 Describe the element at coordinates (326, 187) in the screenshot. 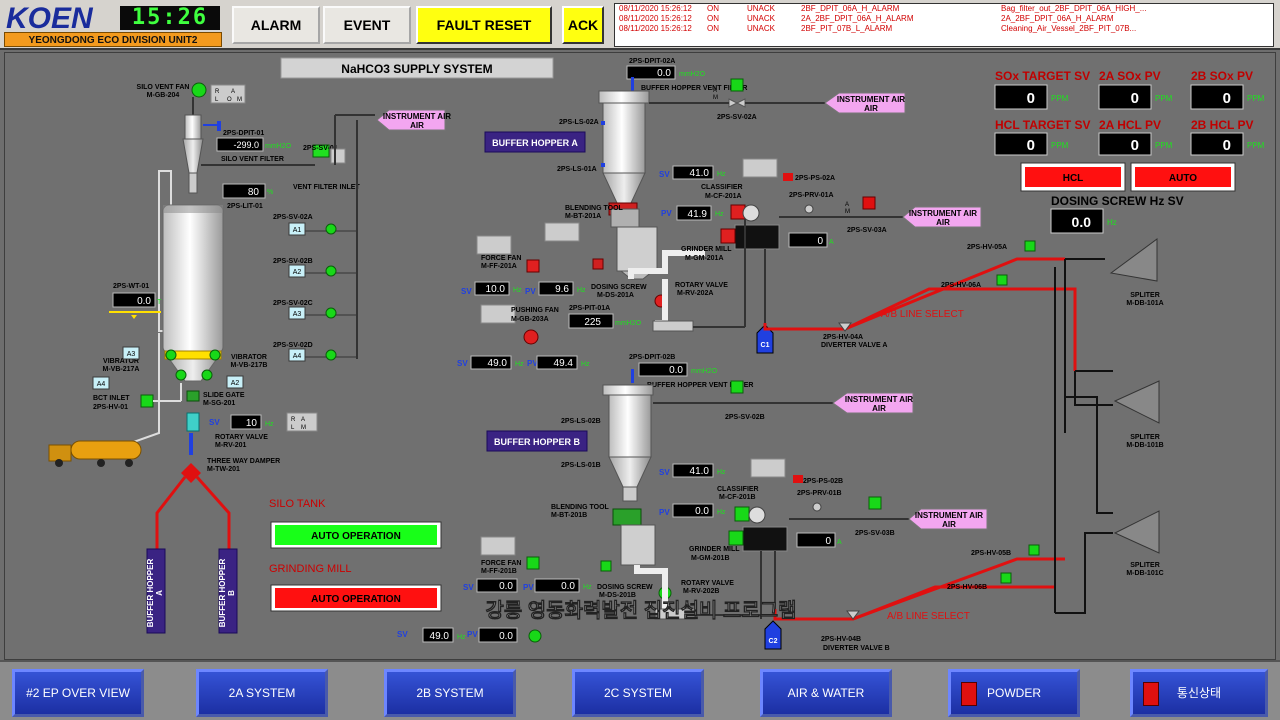

I see `svg-text: VENT FILTER INLET` at that location.